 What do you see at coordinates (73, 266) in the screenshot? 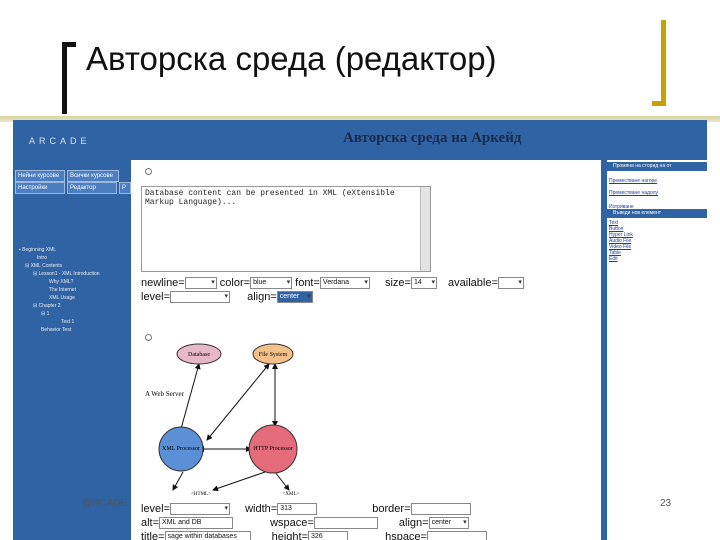
I see `tree-item: ⊟ XML Contents` at bounding box center [73, 266].